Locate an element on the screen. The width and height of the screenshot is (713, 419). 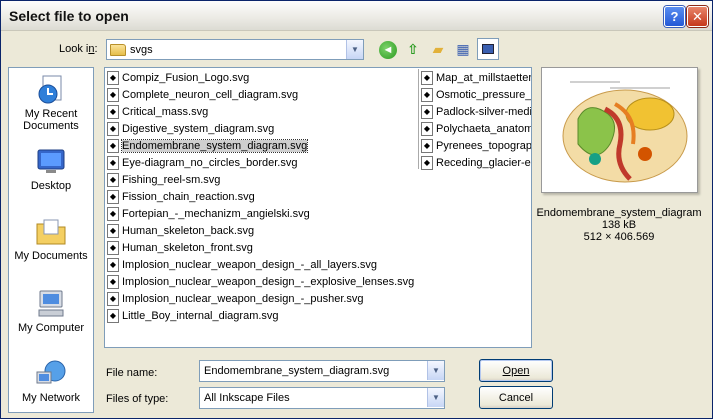
file-item: ◆ Fishing_reel-sm.svg is located at coordinates (263, 179).